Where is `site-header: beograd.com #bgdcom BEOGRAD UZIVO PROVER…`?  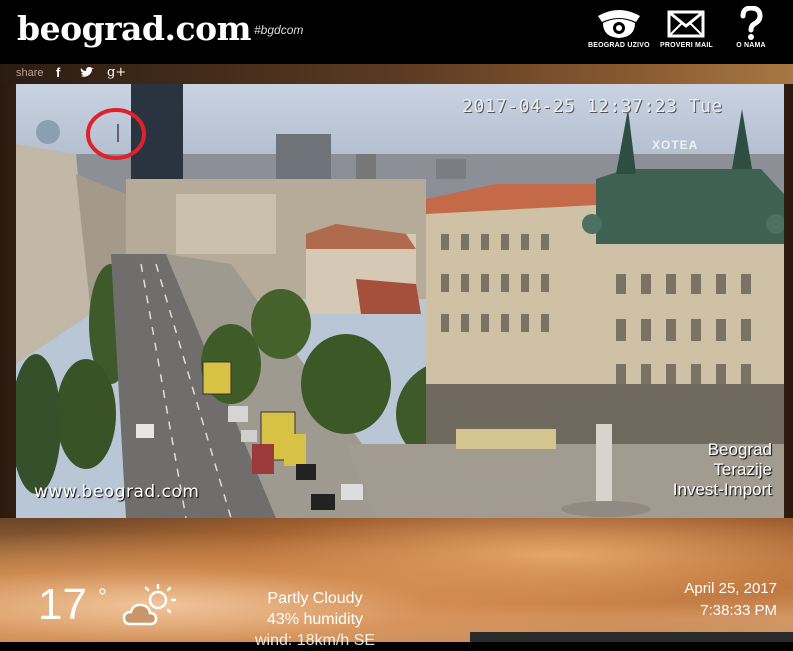
site-header: beograd.com #bgdcom BEOGRAD UZIVO PROVER… is located at coordinates (396, 32).